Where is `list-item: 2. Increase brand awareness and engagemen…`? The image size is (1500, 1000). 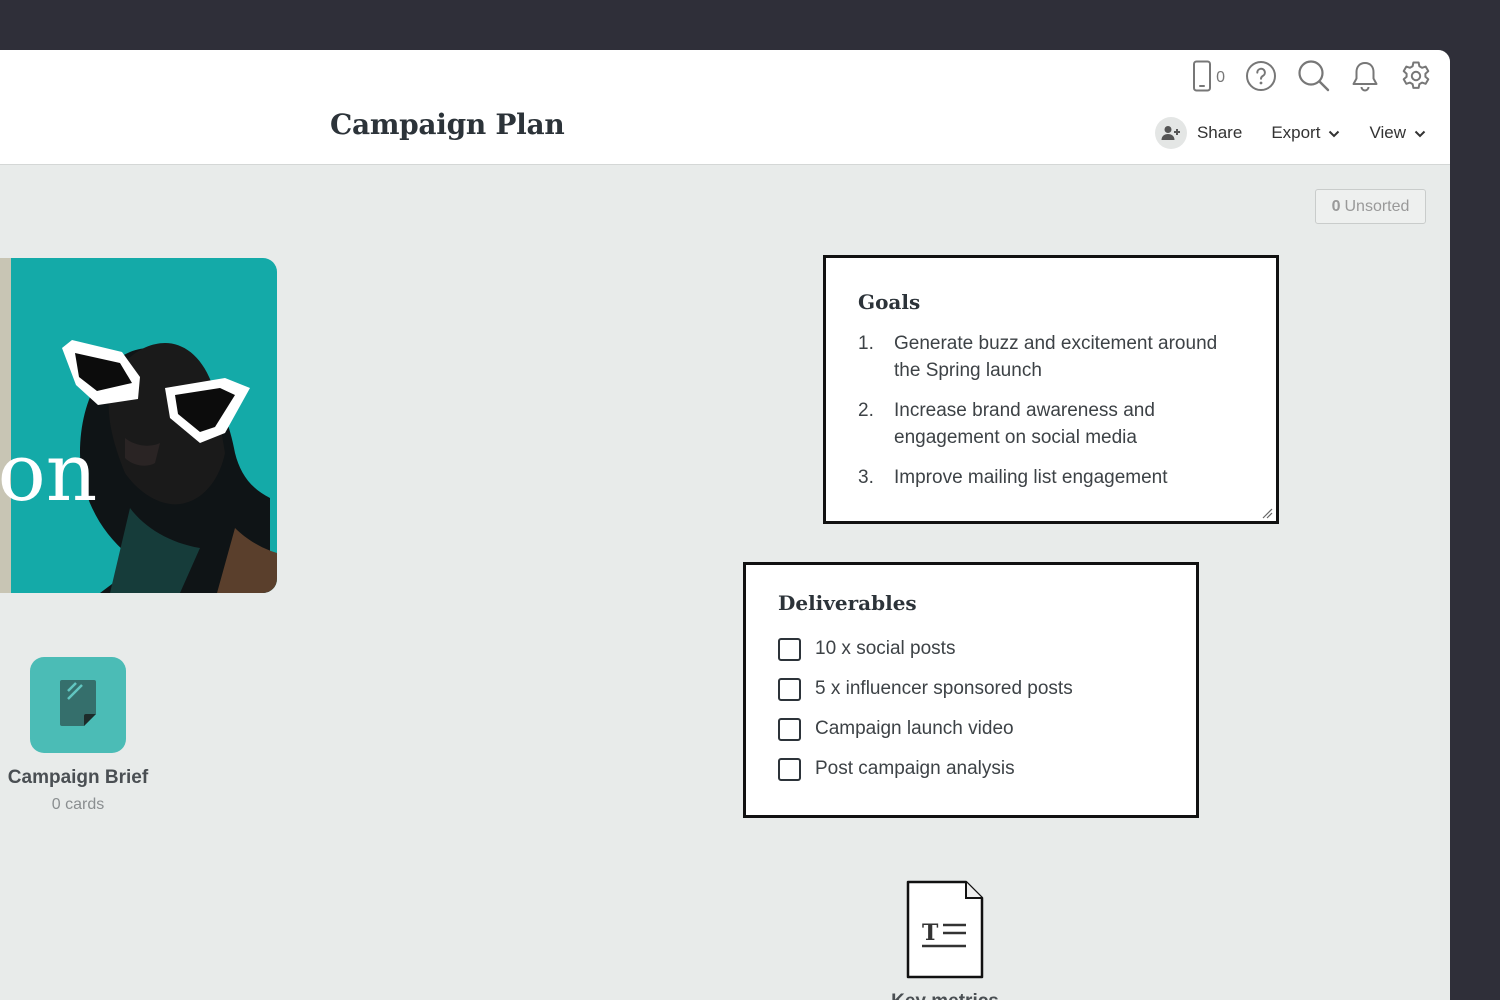 list-item: 2. Increase brand awareness and engagemen… is located at coordinates (1051, 424).